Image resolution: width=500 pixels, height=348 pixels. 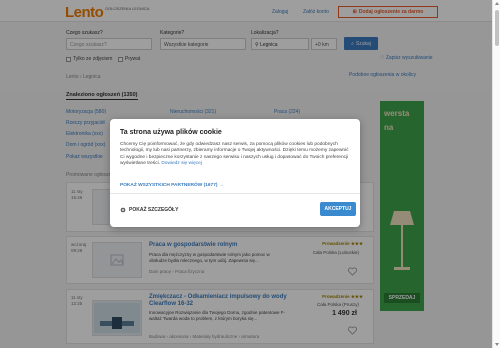 I want to click on learn-more-link: Dowiedz się więcej, so click(x=181, y=163).